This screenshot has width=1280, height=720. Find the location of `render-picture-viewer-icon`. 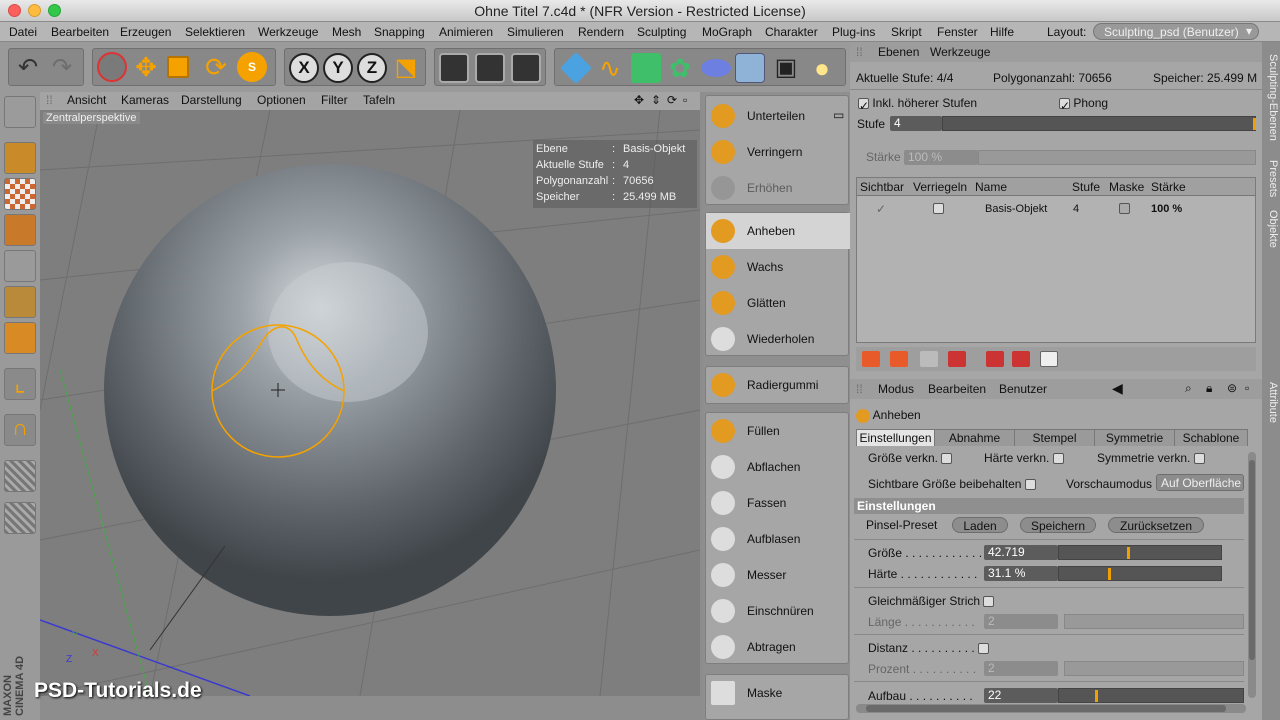

render-picture-viewer-icon is located at coordinates (490, 68).